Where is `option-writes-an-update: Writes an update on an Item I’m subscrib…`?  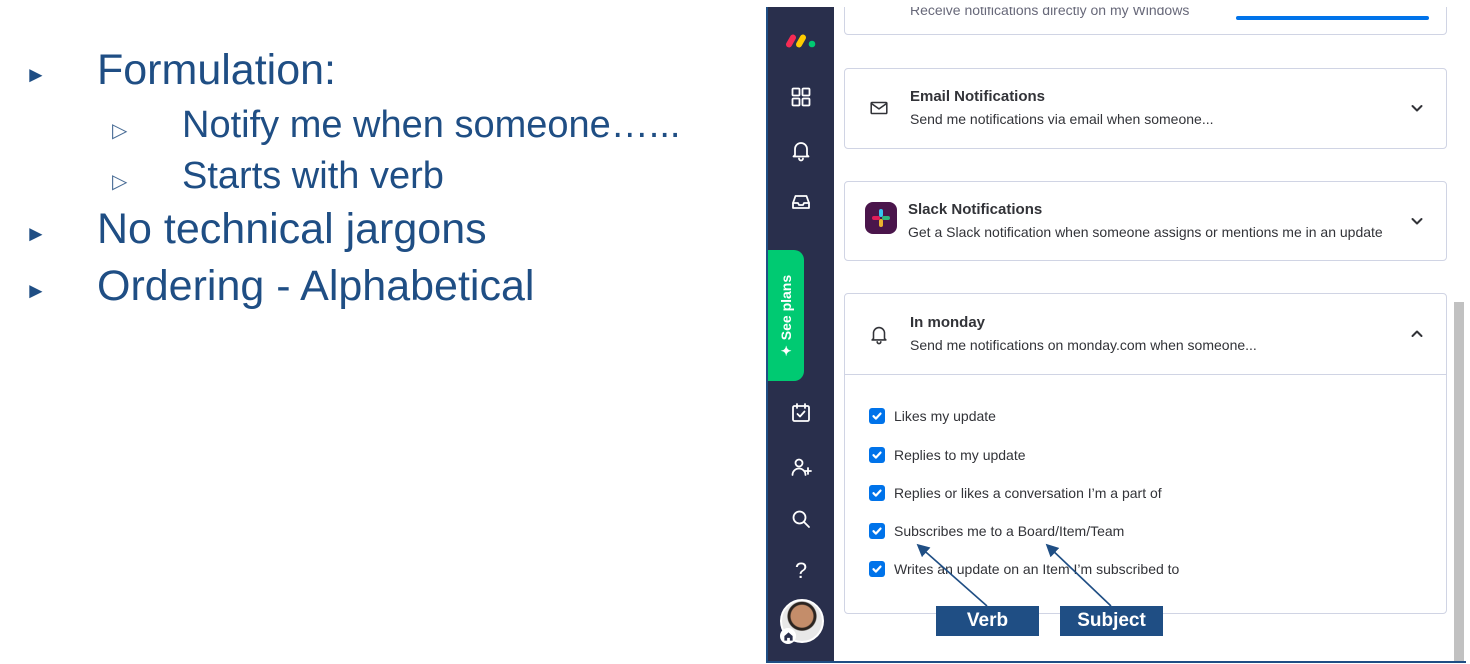
option-writes-an-update: Writes an update on an Item I’m subscrib… is located at coordinates (1024, 569).